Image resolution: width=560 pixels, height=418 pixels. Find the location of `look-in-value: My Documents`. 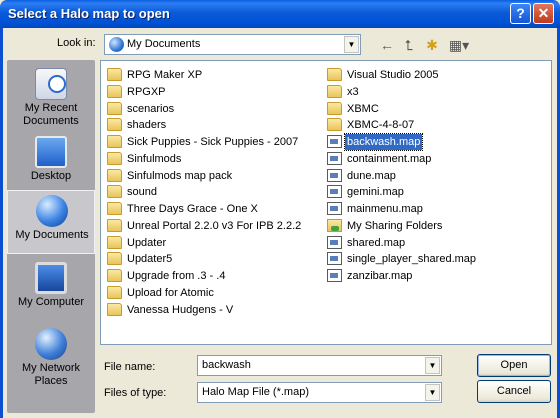

look-in-value: My Documents is located at coordinates (164, 44).